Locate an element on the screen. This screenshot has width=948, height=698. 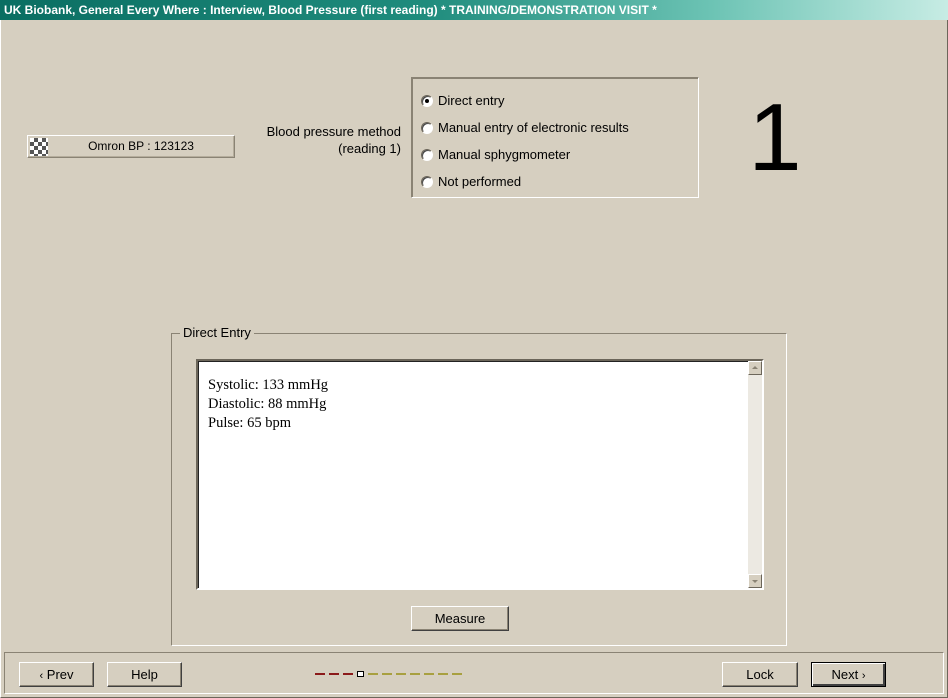
next-button: Next › is located at coordinates (848, 674).